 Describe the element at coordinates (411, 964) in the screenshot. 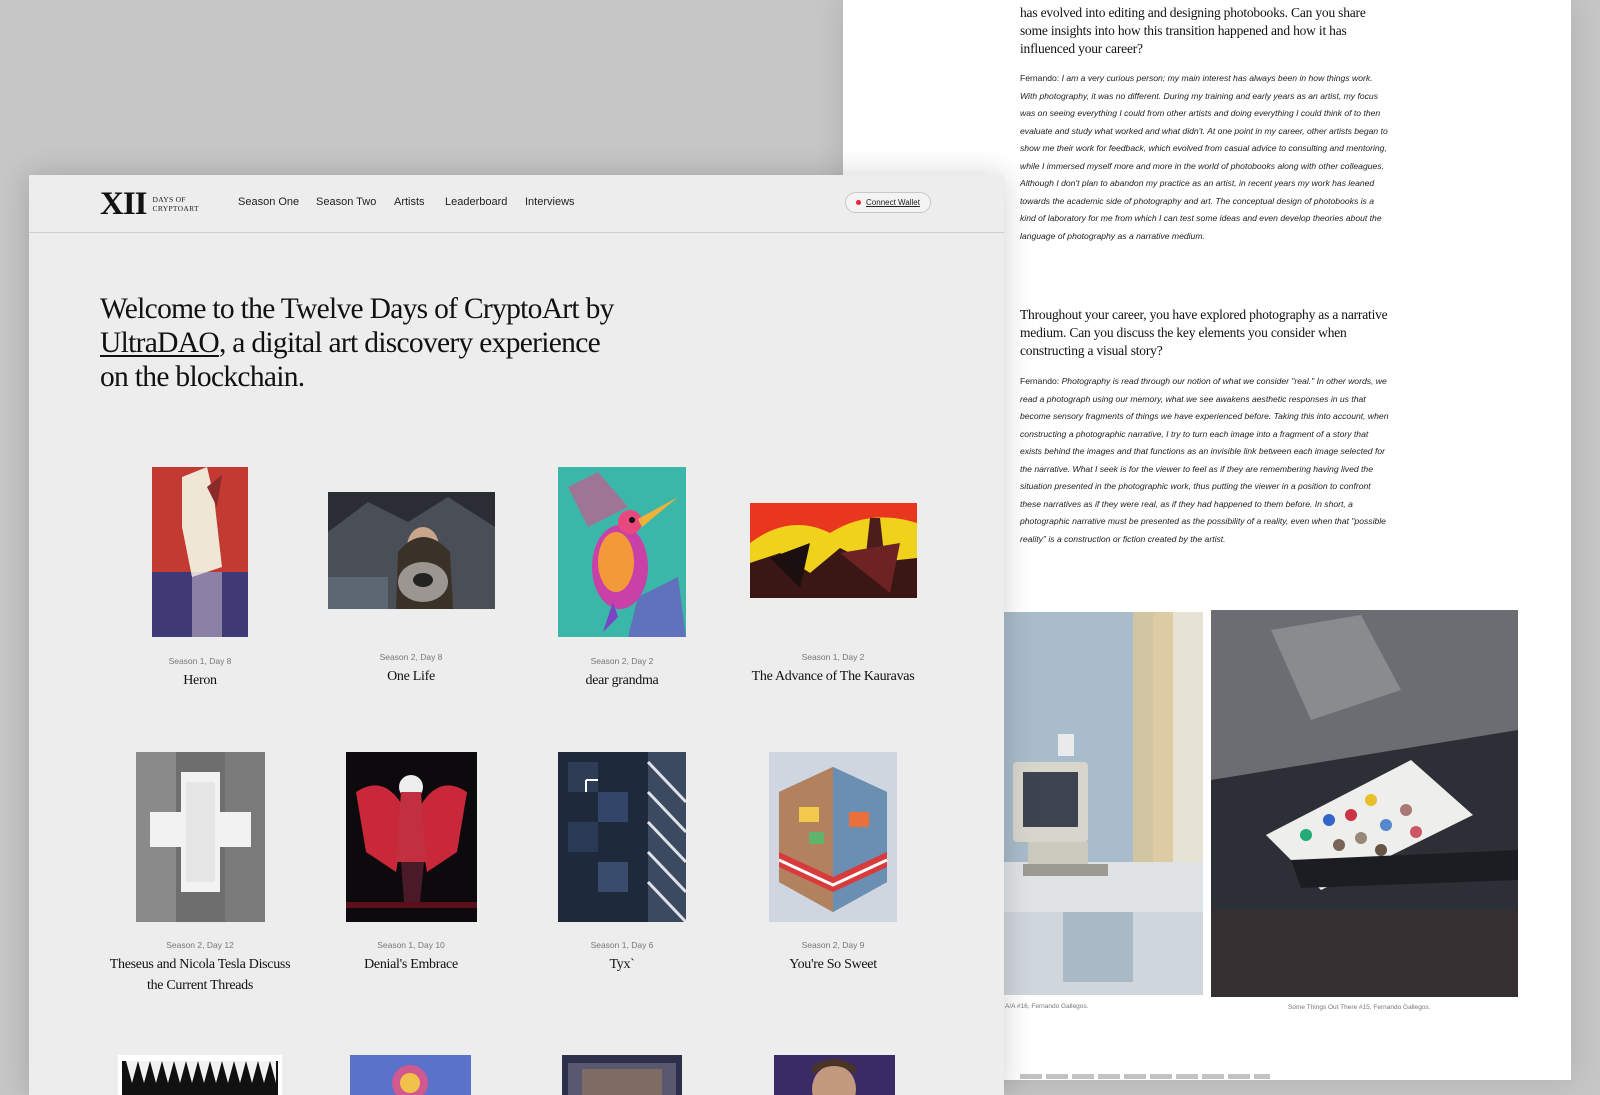

I see `artwork-title: Denial's Embrace` at that location.